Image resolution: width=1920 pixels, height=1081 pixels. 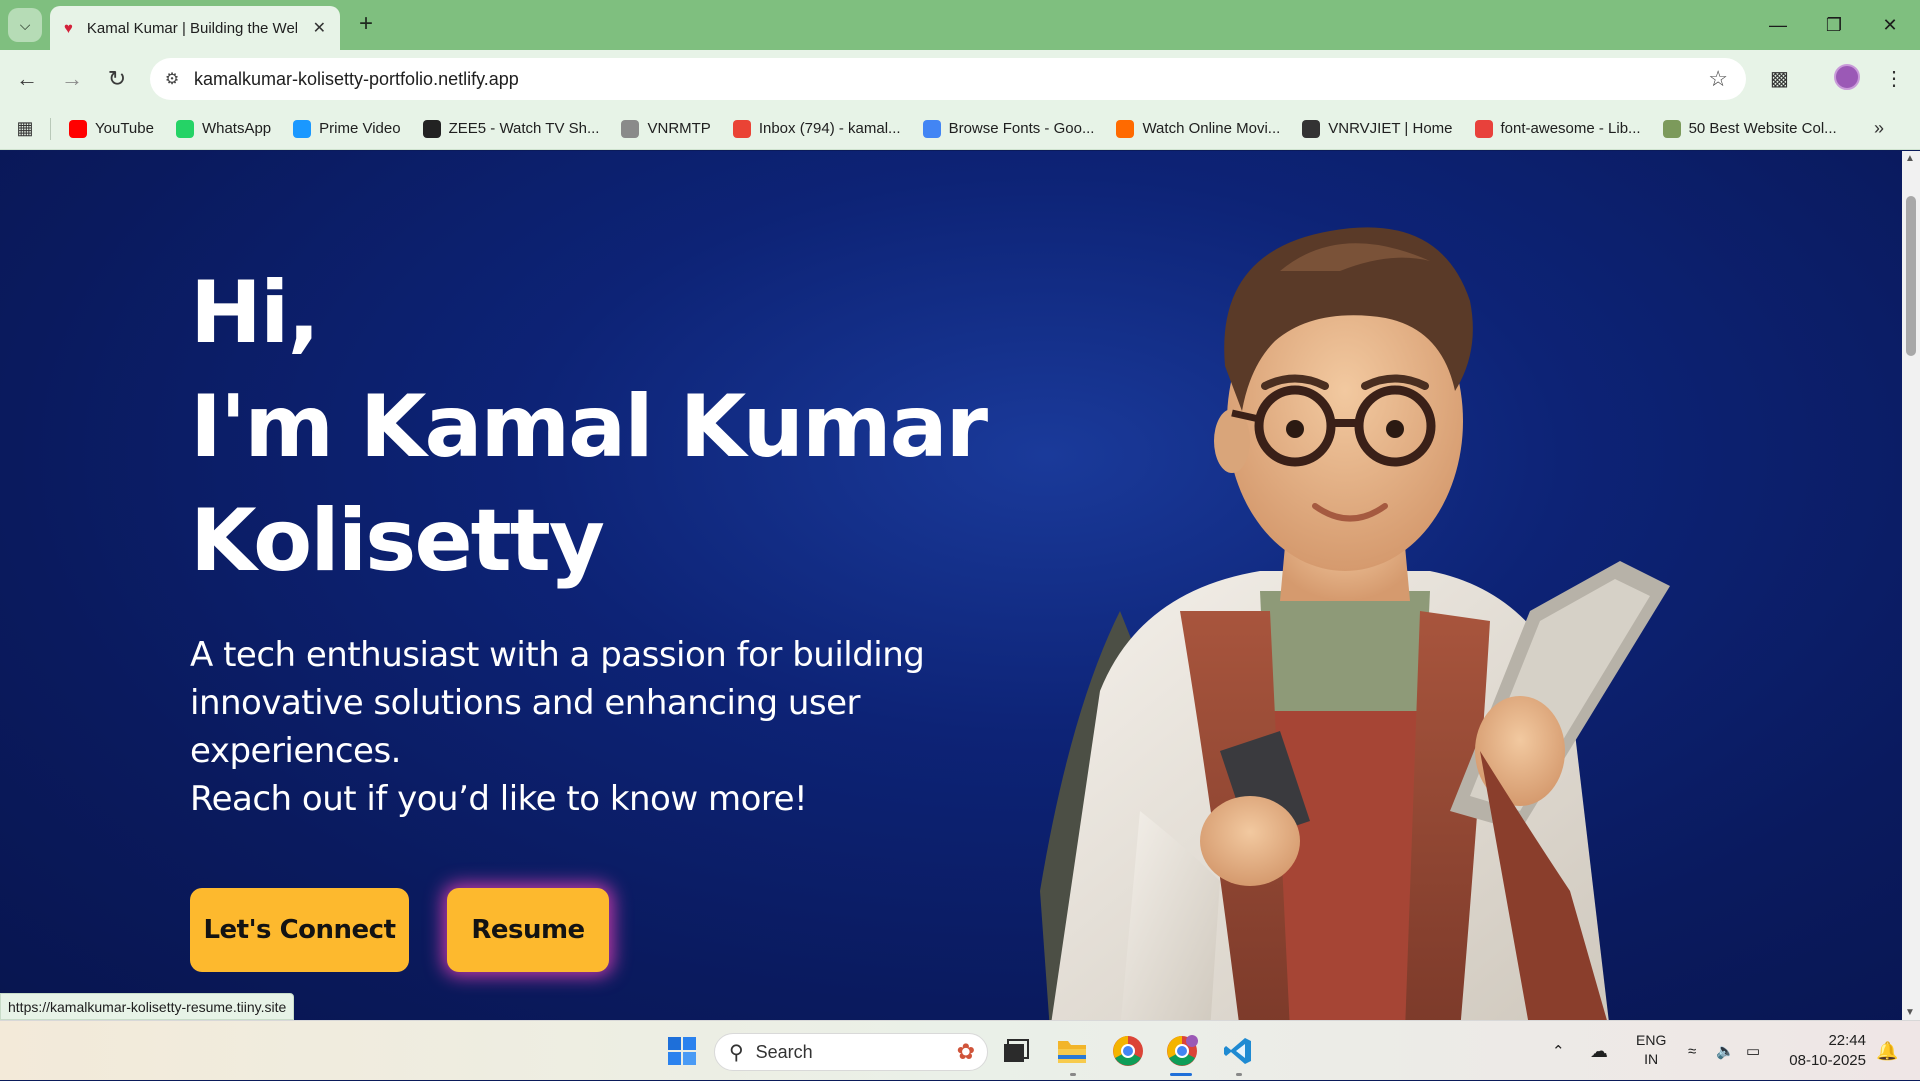 I want to click on vscode-icon, so click(x=1238, y=1051).